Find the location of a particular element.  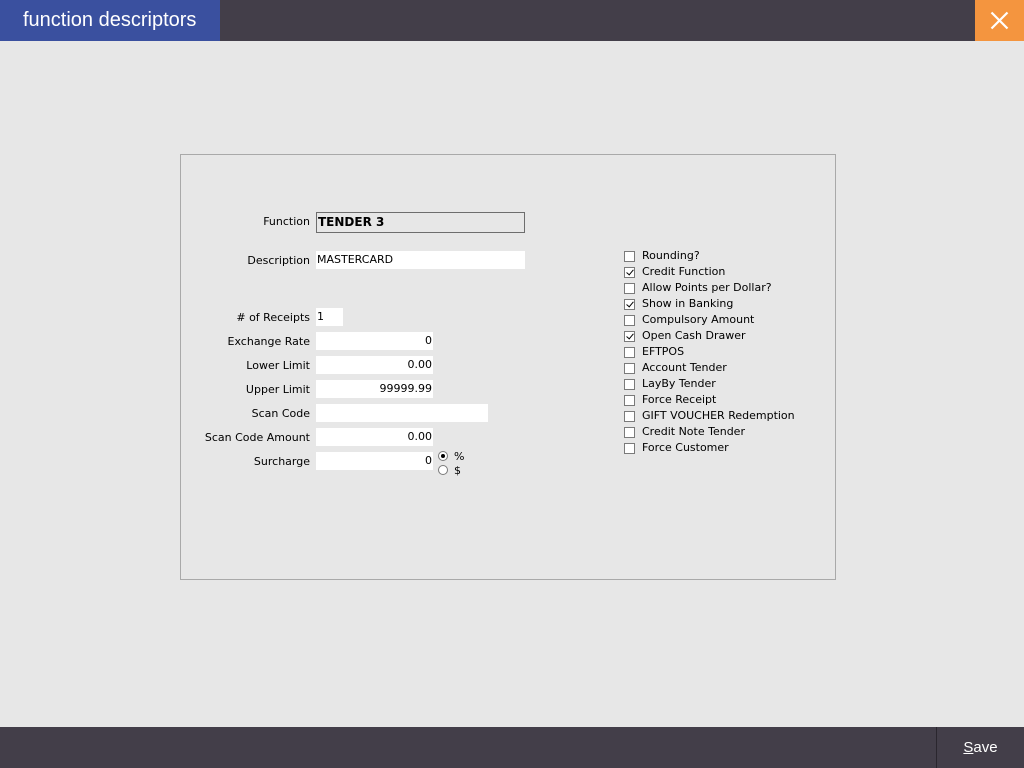

option-label: LayBy Tender is located at coordinates (679, 383).